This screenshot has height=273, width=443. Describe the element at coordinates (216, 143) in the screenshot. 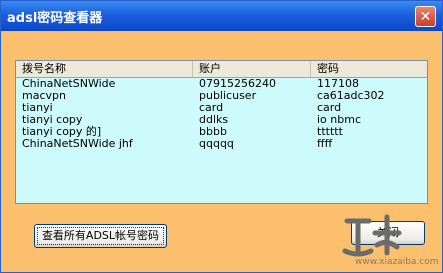

I see `cell-account: qqqqq` at that location.